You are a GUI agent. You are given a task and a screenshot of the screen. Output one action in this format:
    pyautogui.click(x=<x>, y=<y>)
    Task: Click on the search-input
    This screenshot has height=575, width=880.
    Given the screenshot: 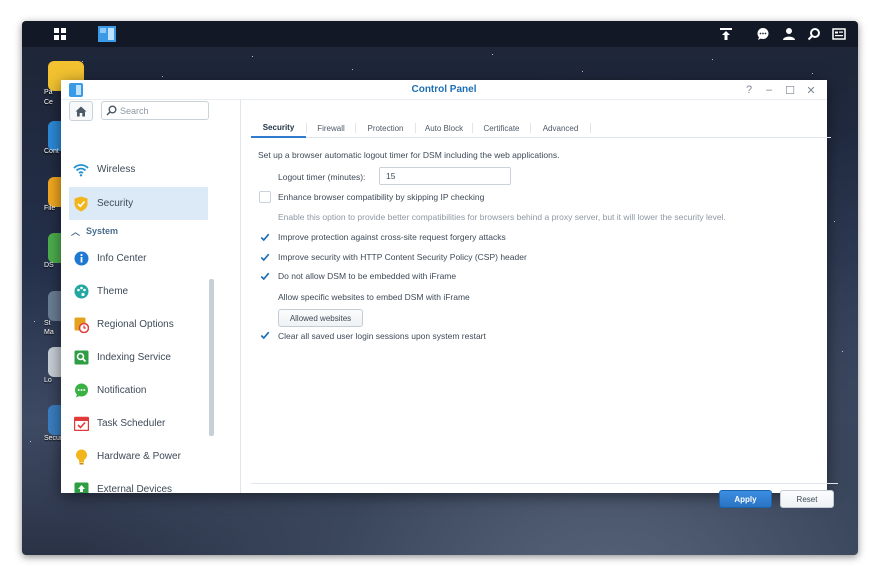 What is the action you would take?
    pyautogui.click(x=163, y=111)
    